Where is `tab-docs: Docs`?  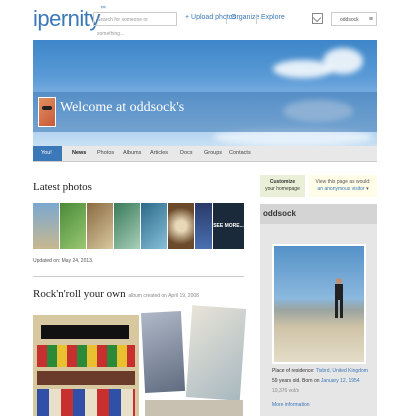 tab-docs: Docs is located at coordinates (186, 153).